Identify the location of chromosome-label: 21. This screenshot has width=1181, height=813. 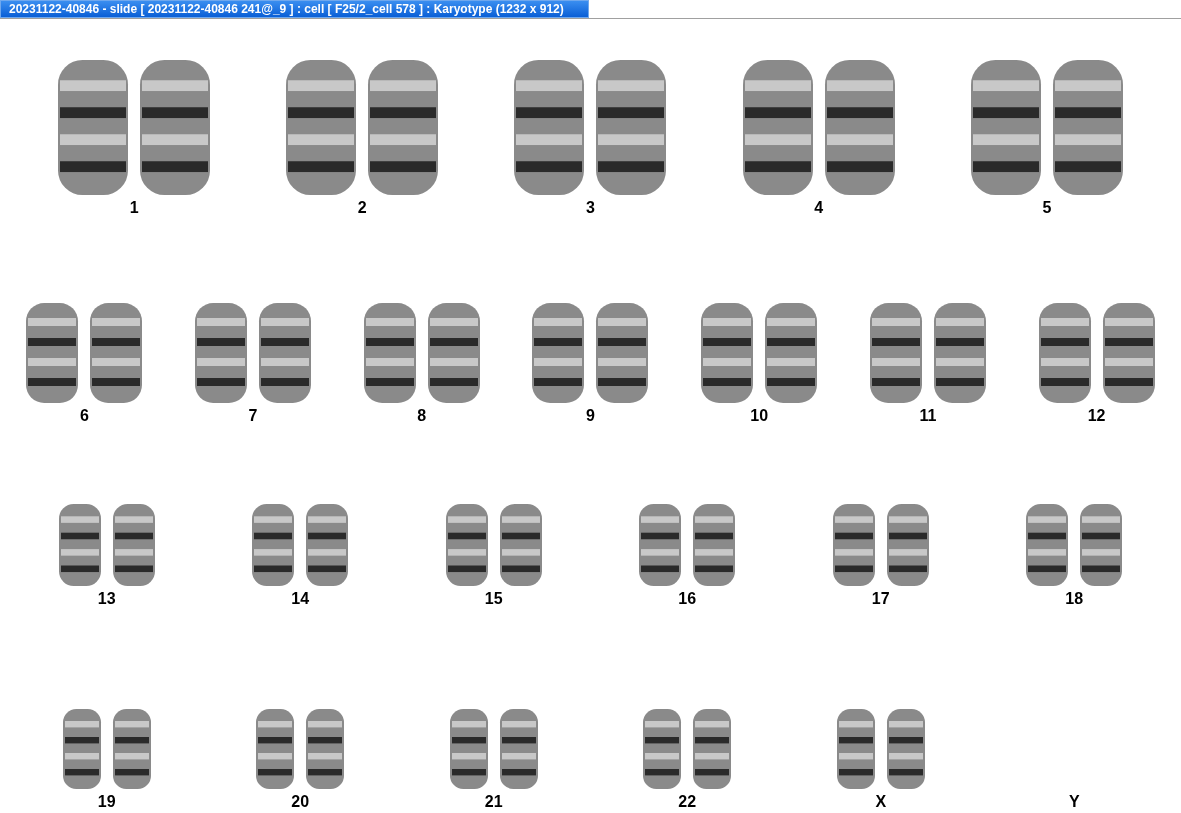
(493, 802).